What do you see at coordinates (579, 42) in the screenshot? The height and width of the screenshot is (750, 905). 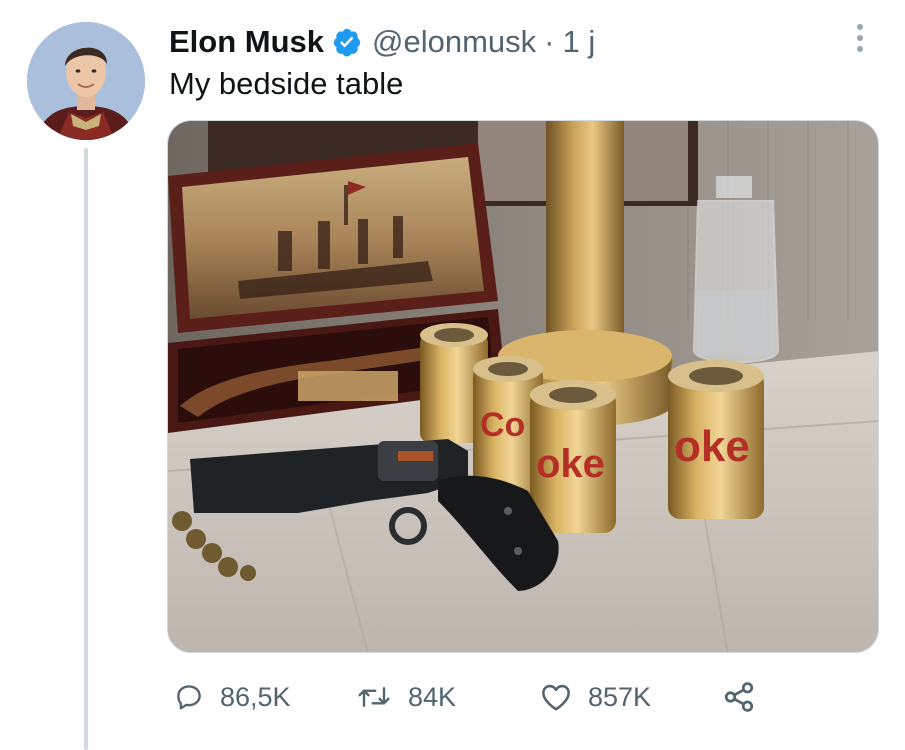 I see `tweet-timestamp: 1 j` at bounding box center [579, 42].